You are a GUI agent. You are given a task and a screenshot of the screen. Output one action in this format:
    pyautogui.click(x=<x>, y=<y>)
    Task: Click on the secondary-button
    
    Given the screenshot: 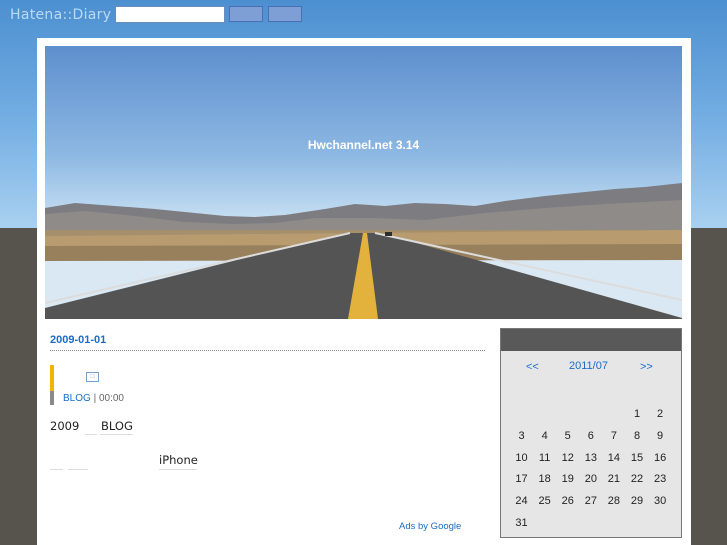 What is the action you would take?
    pyautogui.click(x=285, y=14)
    